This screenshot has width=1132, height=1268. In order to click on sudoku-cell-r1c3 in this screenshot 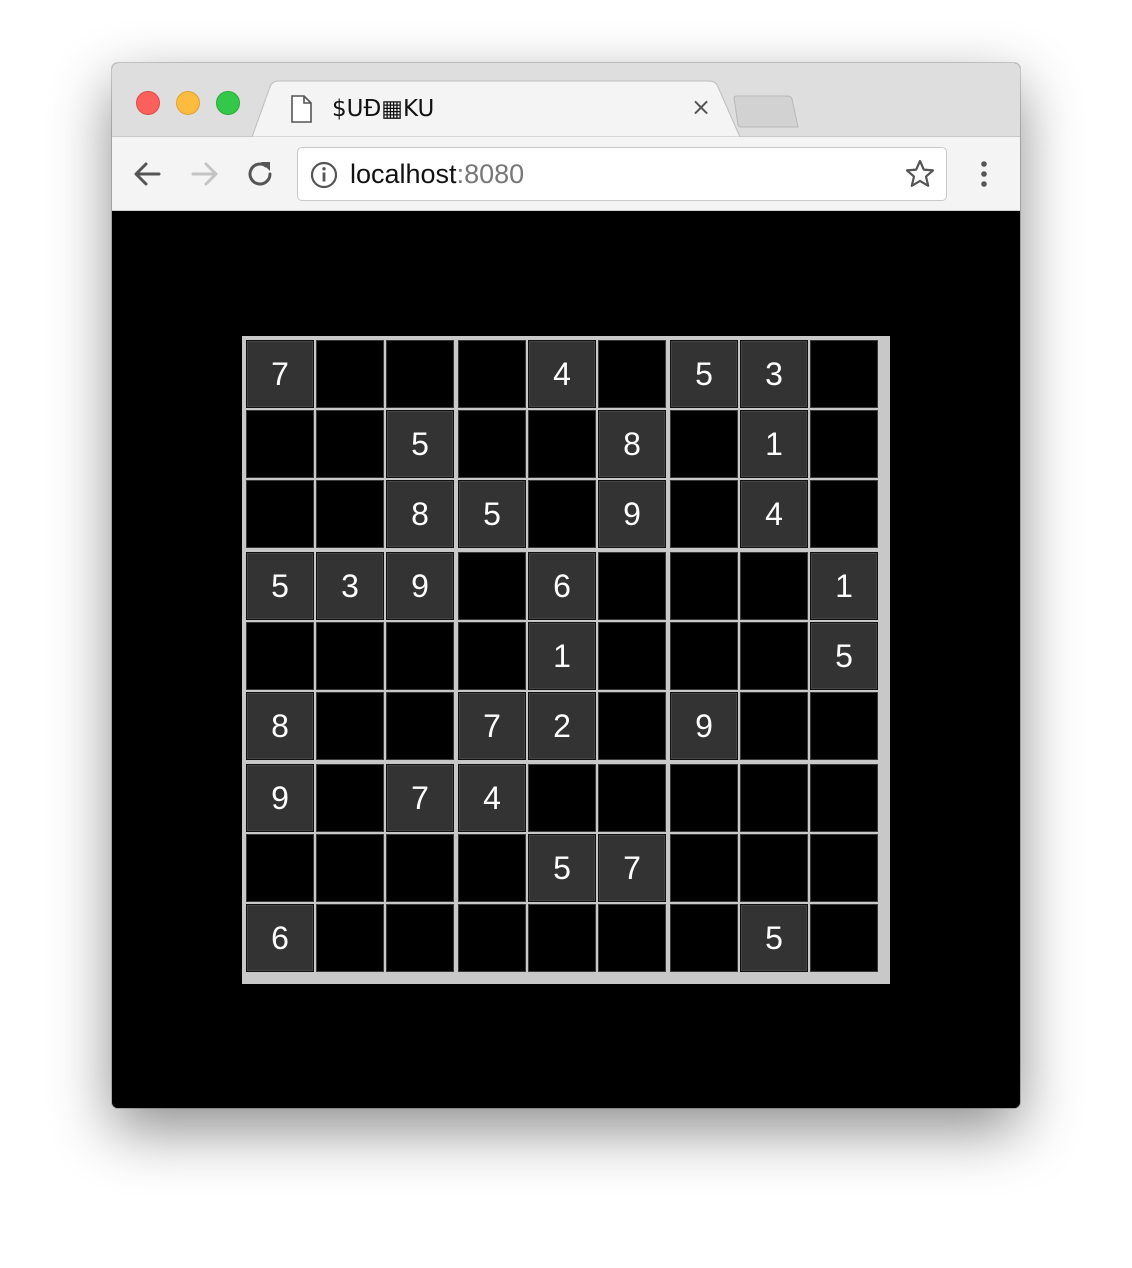, I will do `click(420, 374)`.